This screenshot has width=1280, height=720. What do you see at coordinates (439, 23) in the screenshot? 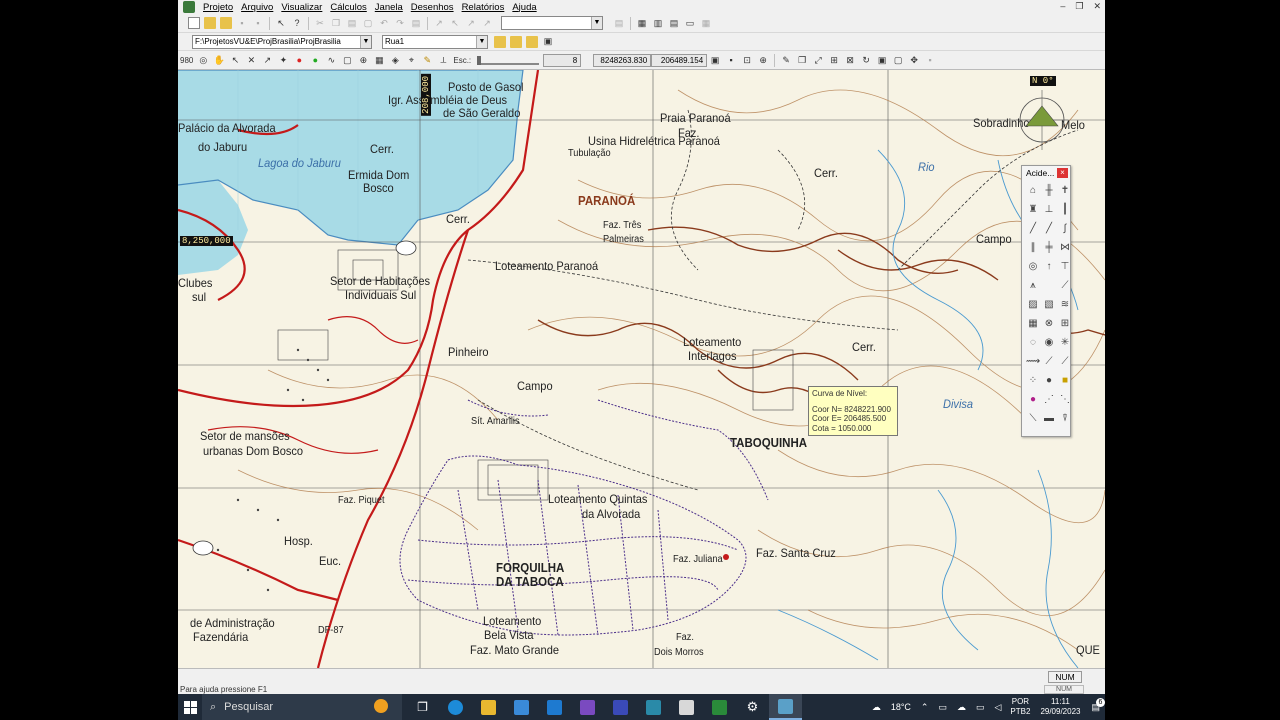
I see `draw-tool-icon: ↗` at bounding box center [439, 23].